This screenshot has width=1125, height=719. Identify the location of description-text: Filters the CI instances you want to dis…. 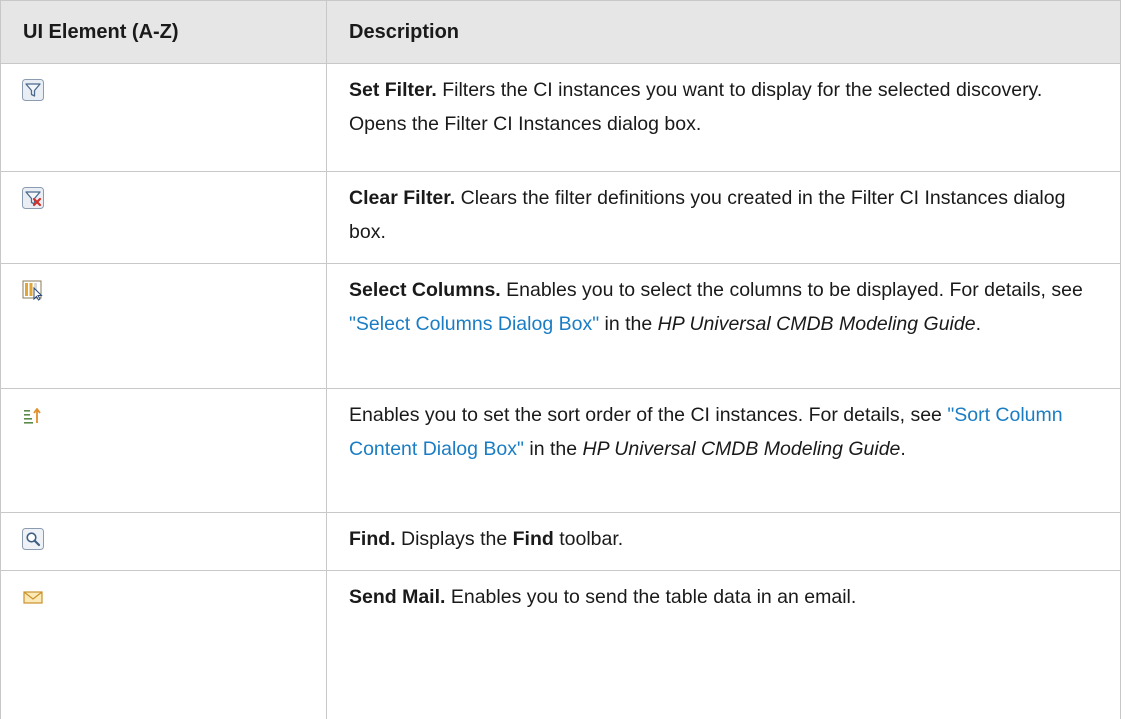
(696, 107).